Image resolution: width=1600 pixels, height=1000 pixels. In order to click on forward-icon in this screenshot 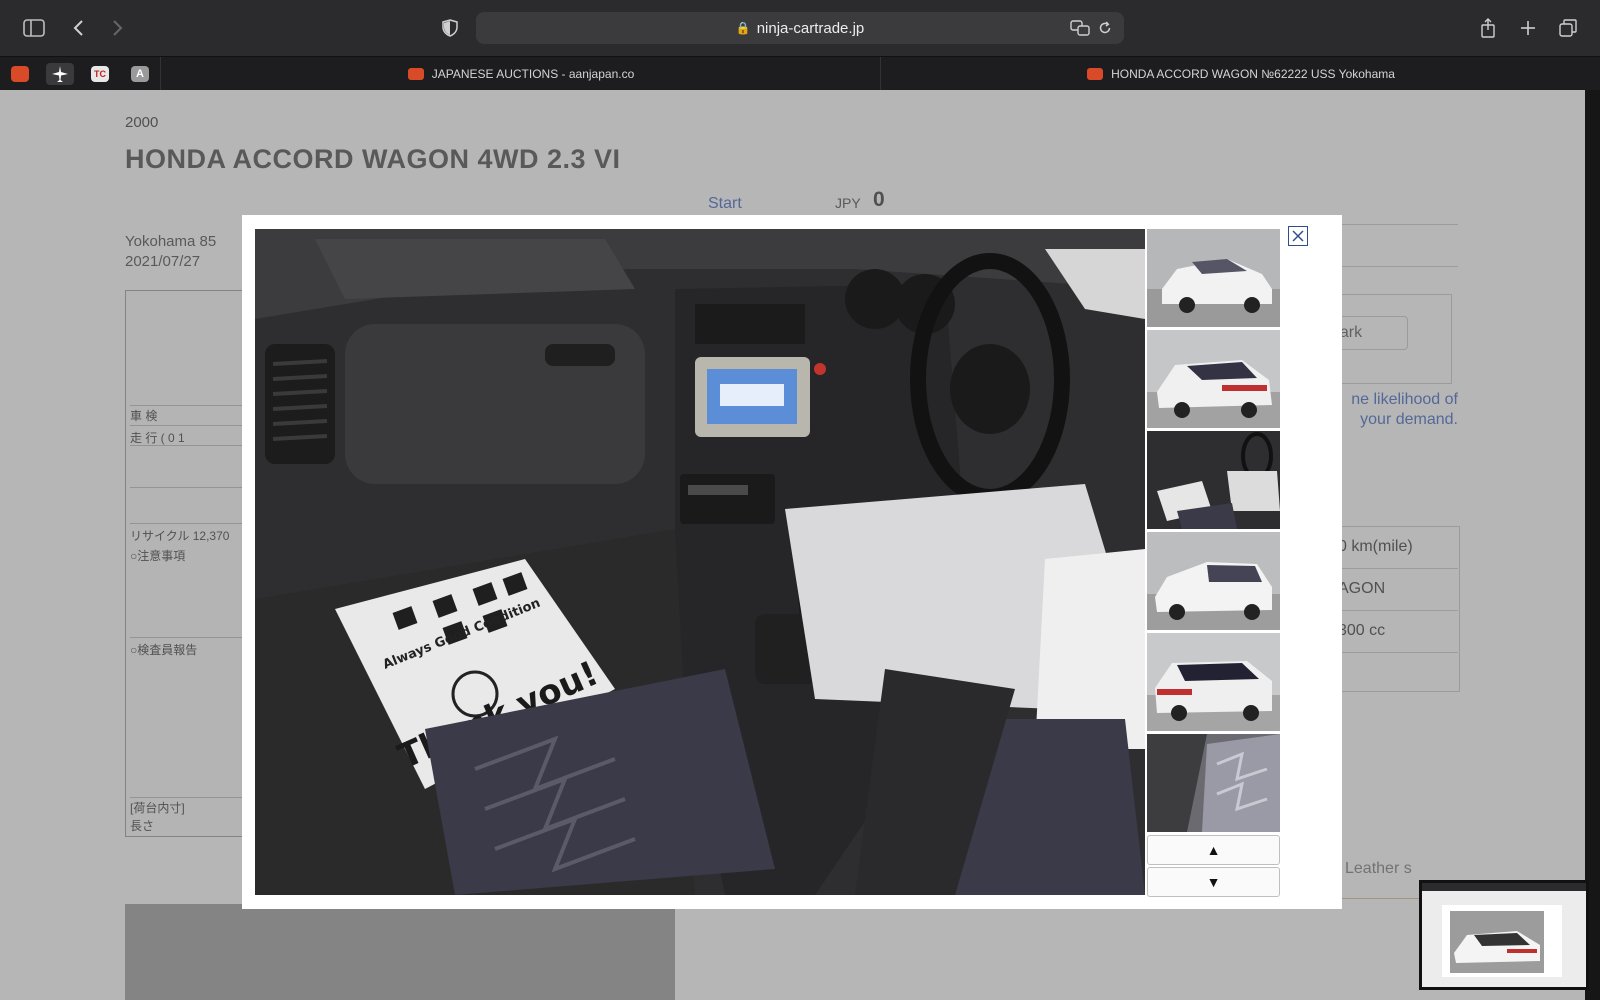, I will do `click(118, 28)`.